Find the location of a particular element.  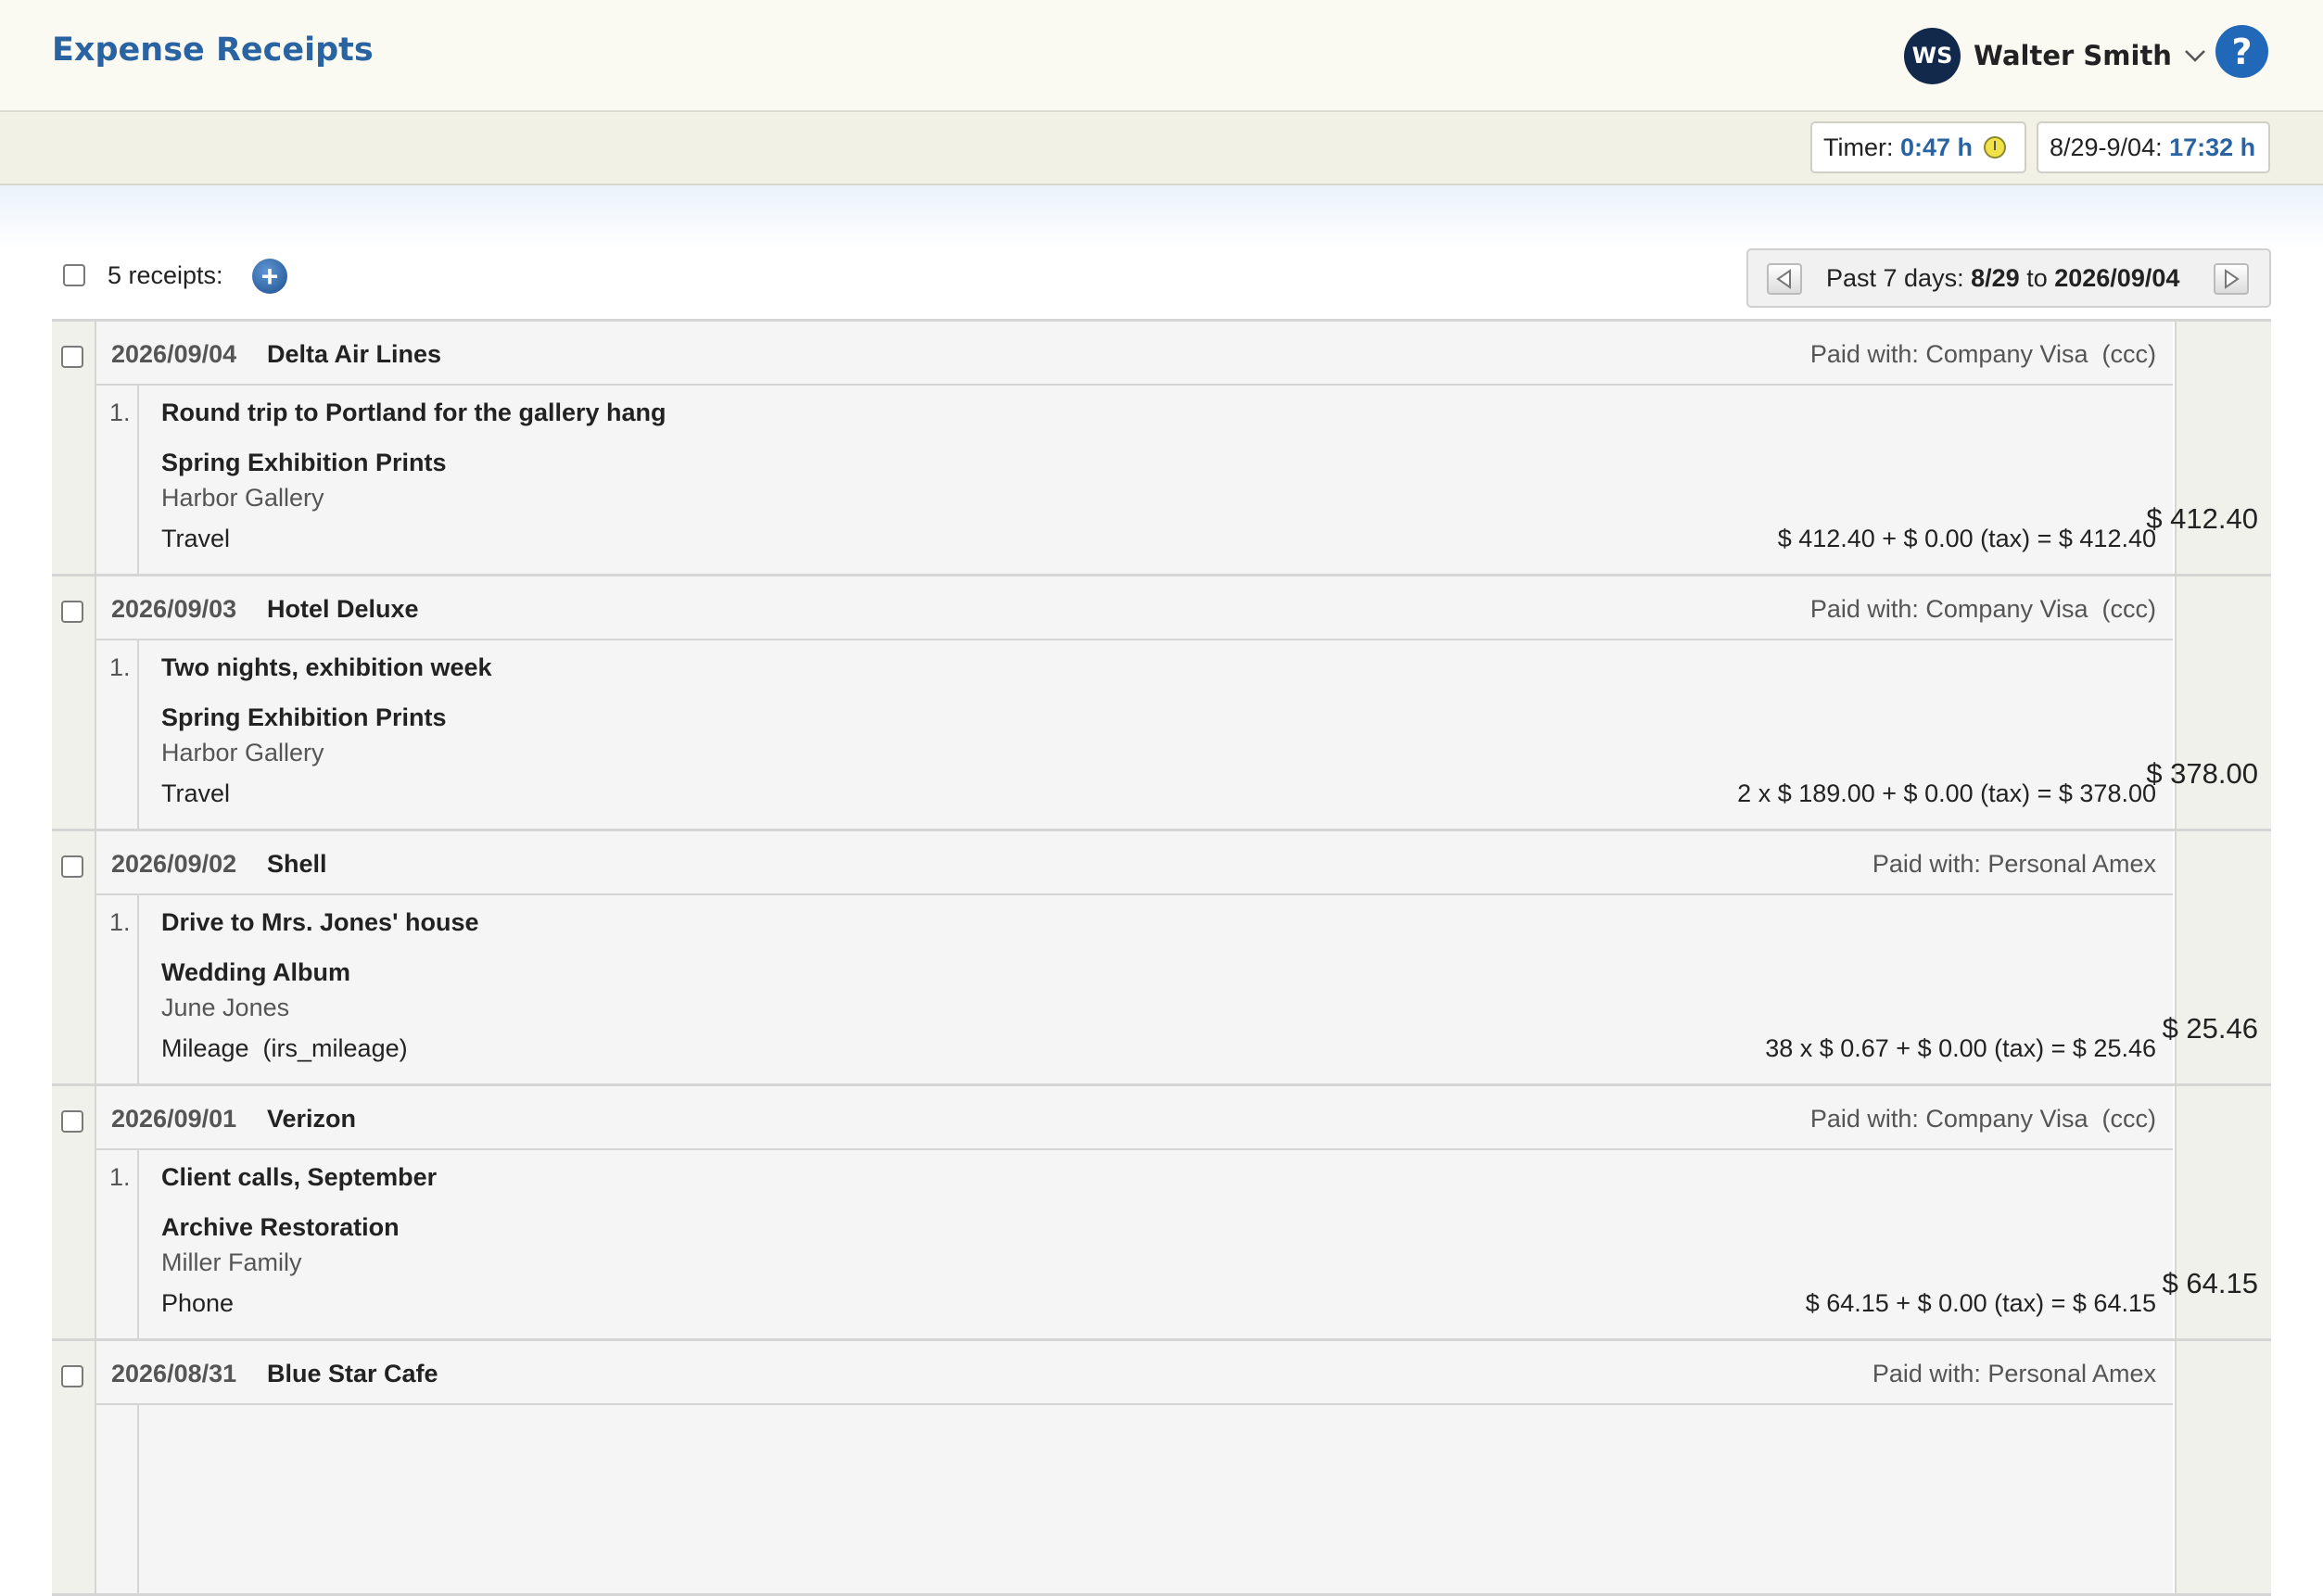

timer-value: 0:47 h is located at coordinates (1937, 147).